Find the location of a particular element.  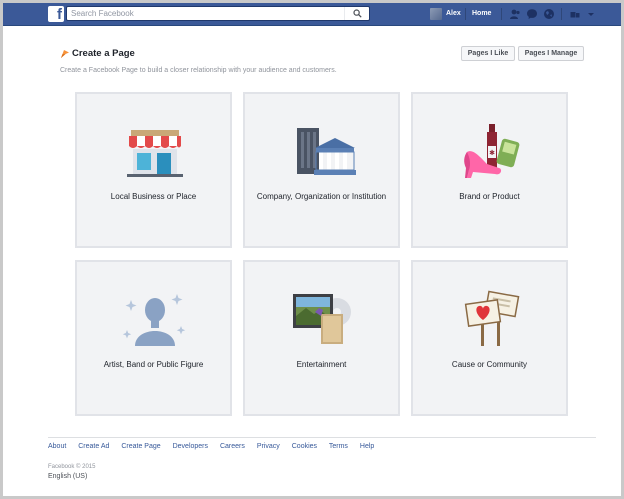

category-card-brand: ✱ Brand or Product is located at coordinates (489, 170).